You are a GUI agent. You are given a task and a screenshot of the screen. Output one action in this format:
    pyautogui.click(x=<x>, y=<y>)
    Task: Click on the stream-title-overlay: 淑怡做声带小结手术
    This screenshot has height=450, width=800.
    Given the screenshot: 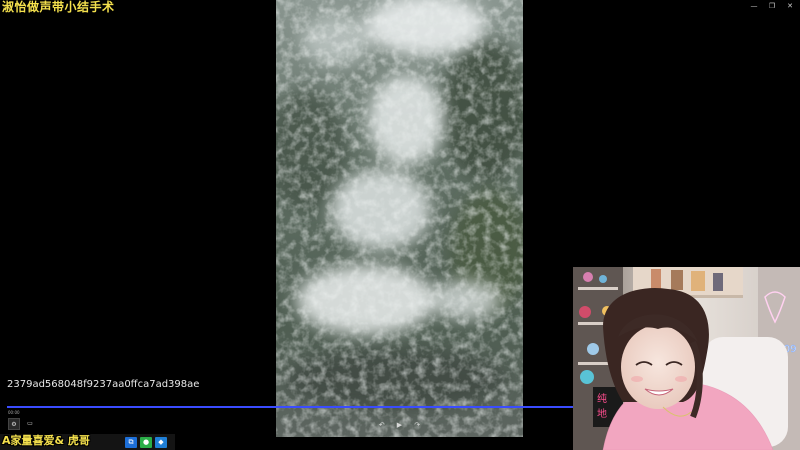 What is the action you would take?
    pyautogui.click(x=58, y=7)
    